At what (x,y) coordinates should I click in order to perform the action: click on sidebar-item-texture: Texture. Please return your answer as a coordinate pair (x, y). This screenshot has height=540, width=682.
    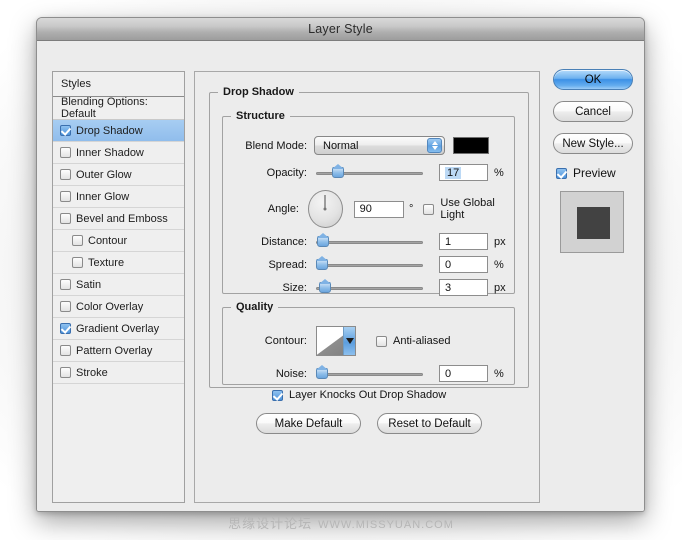
    Looking at the image, I should click on (118, 263).